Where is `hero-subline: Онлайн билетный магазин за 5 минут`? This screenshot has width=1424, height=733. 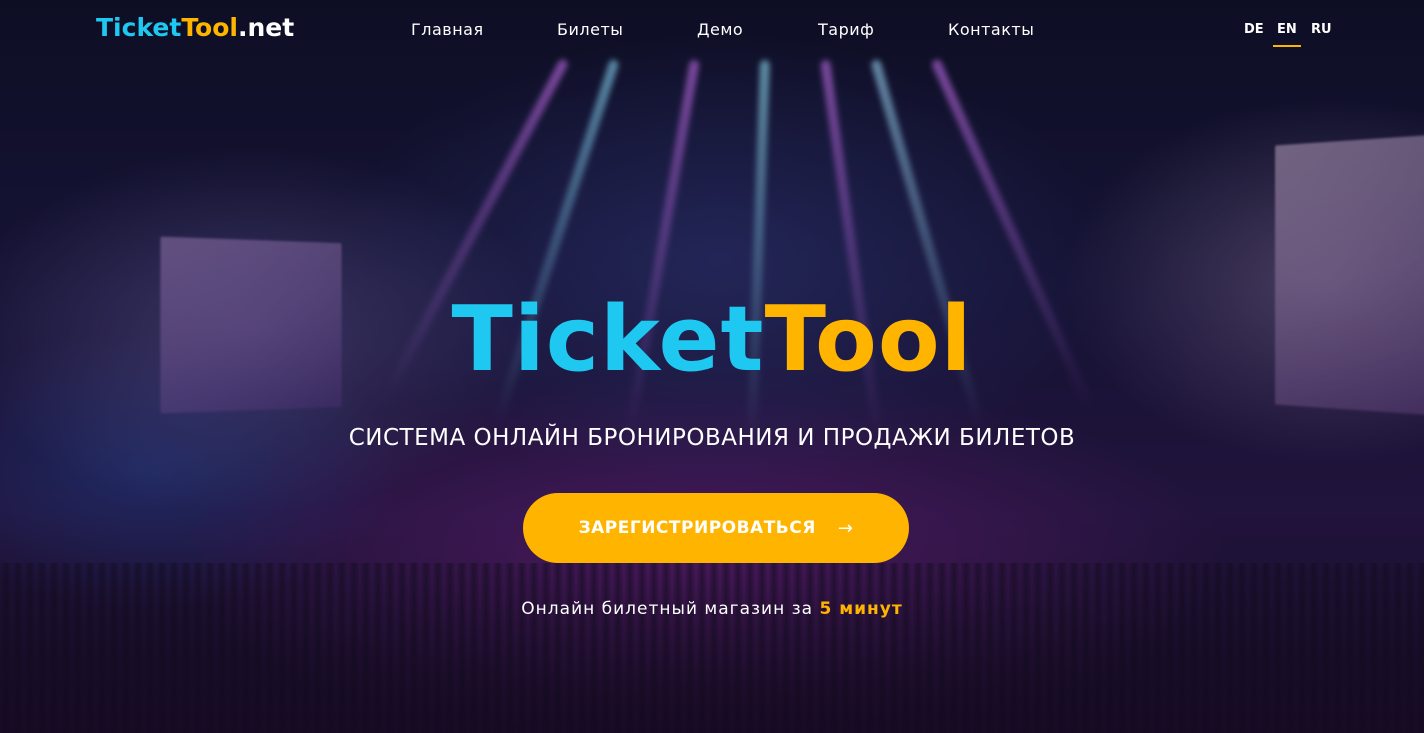
hero-subline: Онлайн билетный магазин за 5 минут is located at coordinates (712, 609).